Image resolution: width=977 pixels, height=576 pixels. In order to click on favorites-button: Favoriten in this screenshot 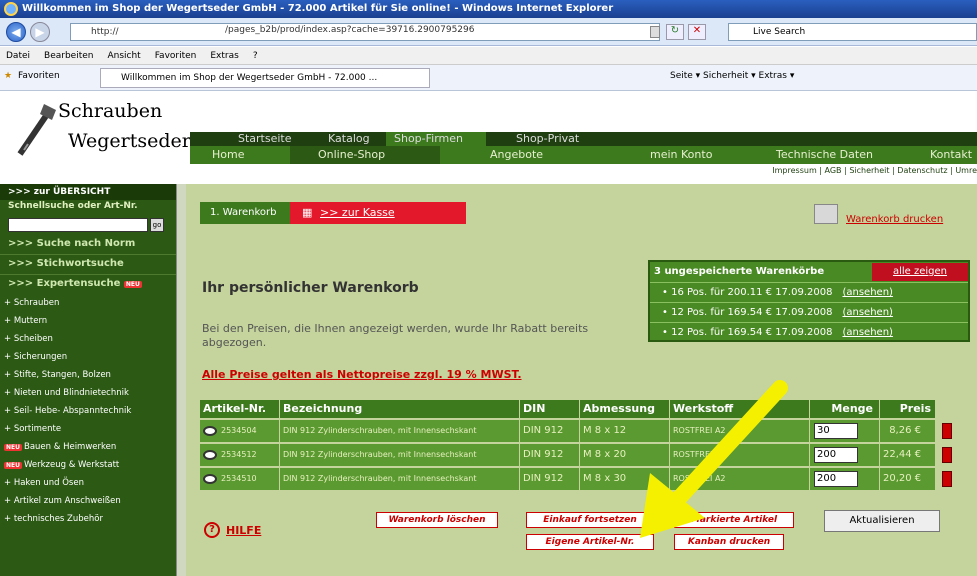, I will do `click(39, 76)`.